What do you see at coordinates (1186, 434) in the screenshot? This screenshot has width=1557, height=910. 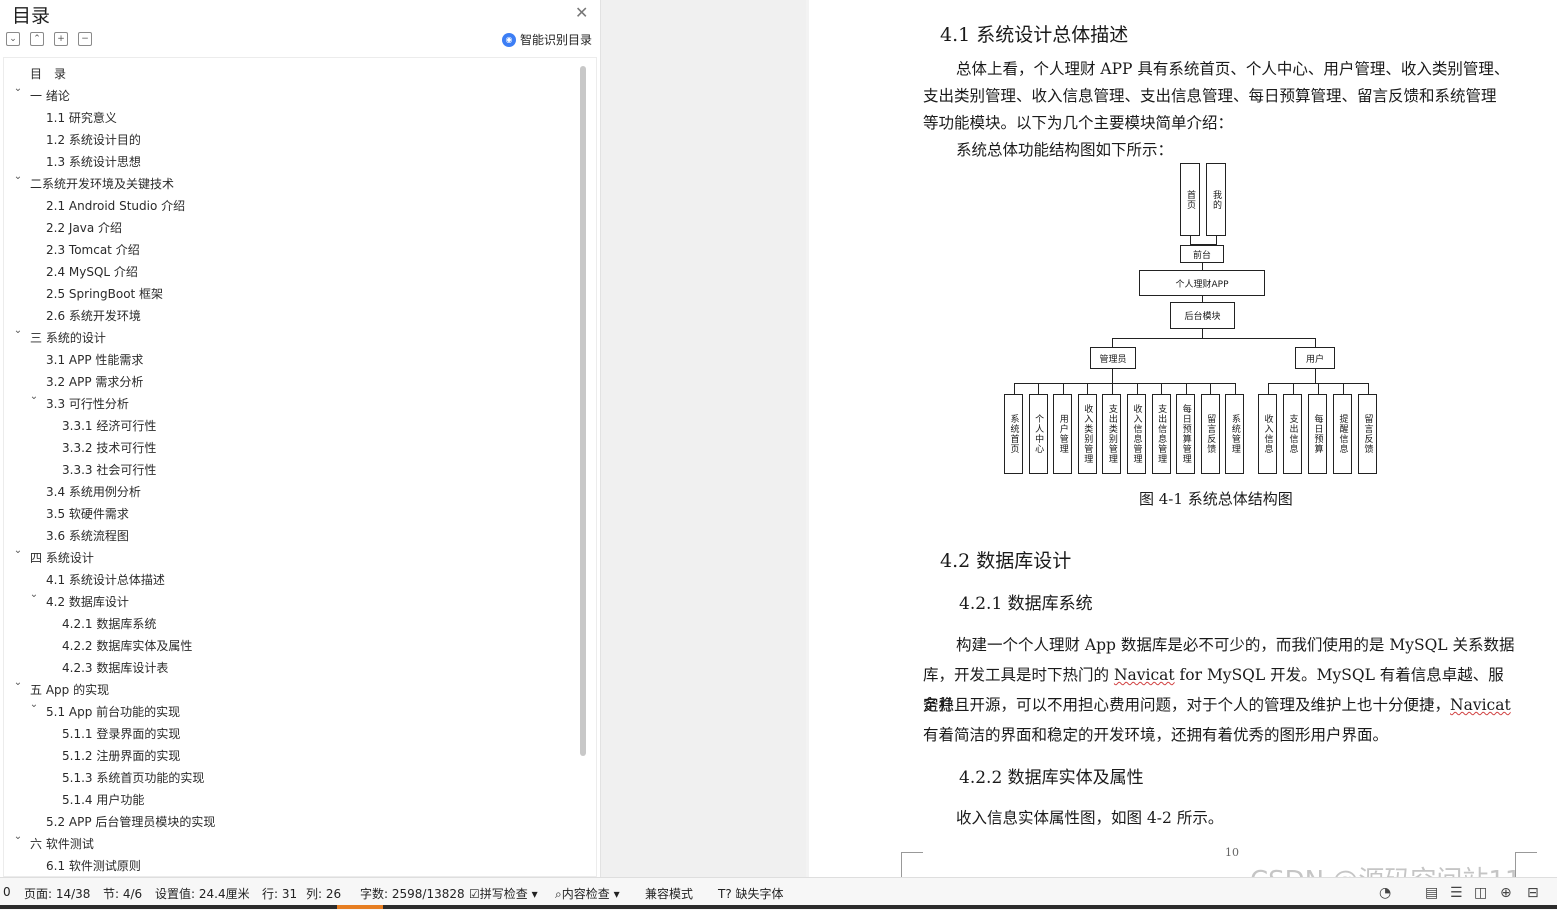 I see `diagram-module: 每日预算管理` at bounding box center [1186, 434].